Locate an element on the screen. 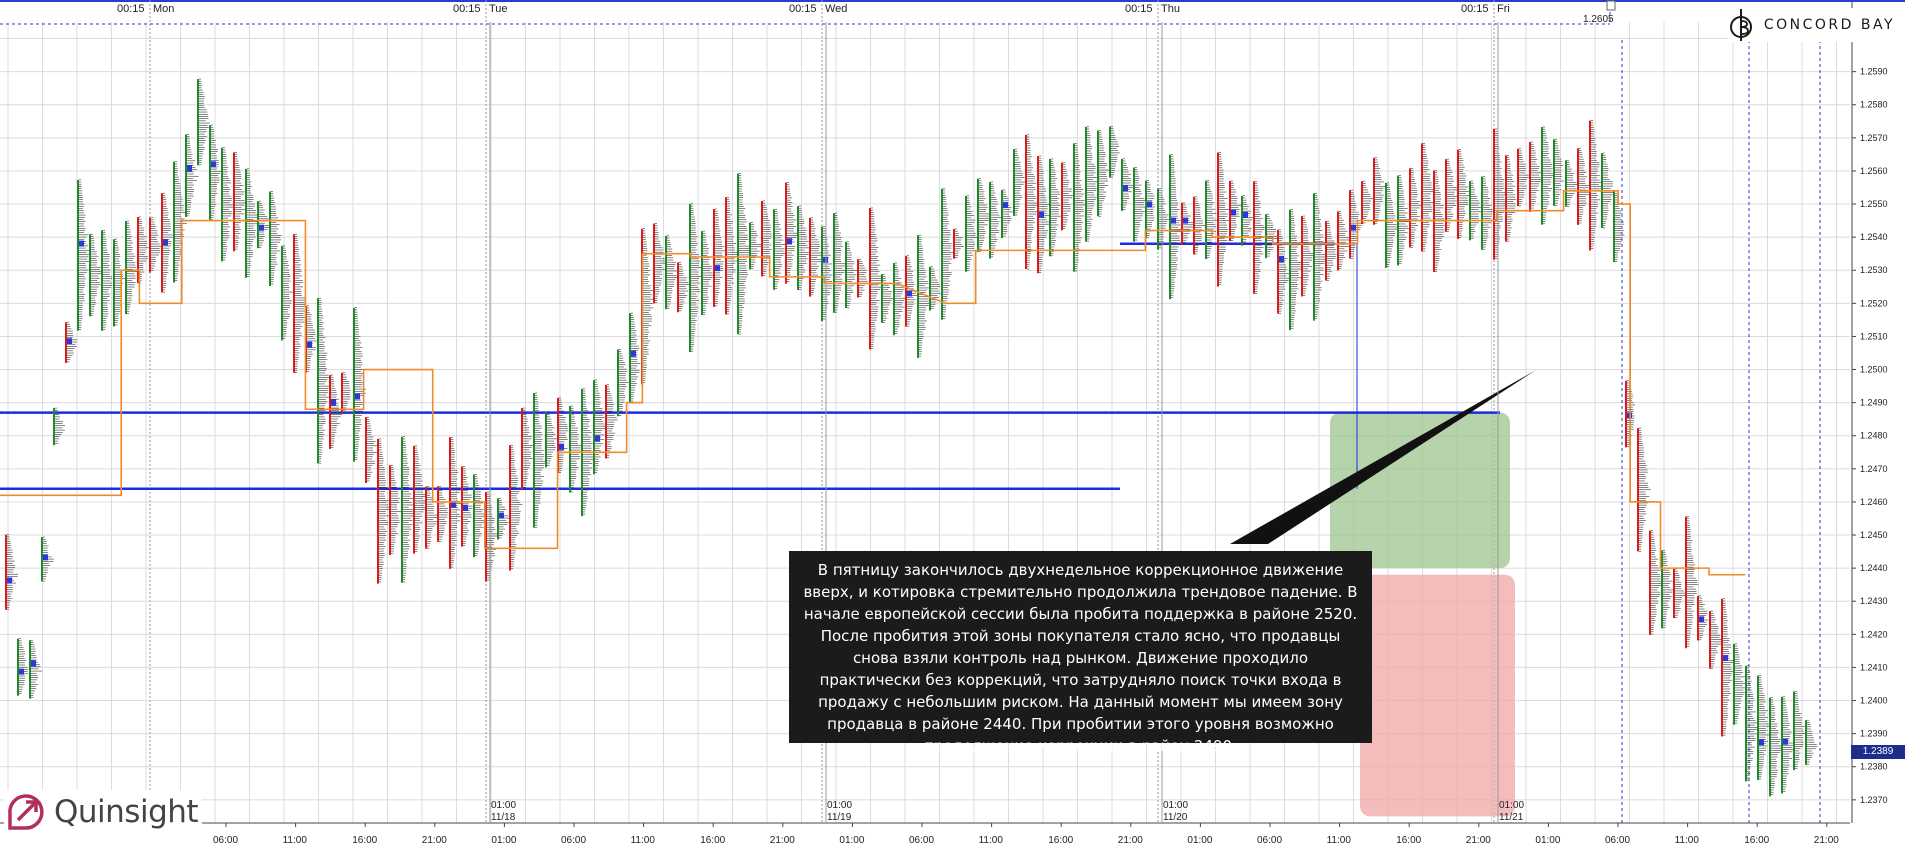 Image resolution: width=1905 pixels, height=847 pixels. price-tick-label: 1.2460 is located at coordinates (1874, 502).